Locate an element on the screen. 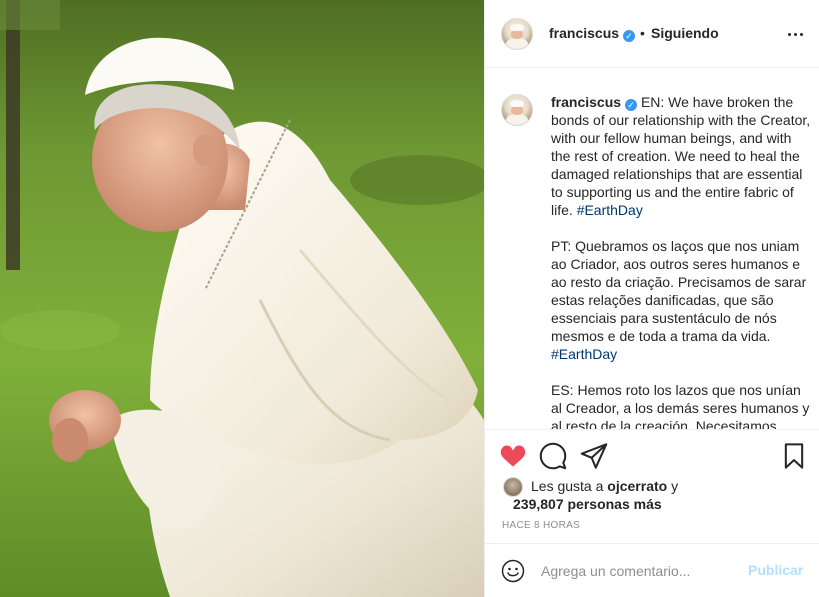 Image resolution: width=819 pixels, height=597 pixels. liker-avatar is located at coordinates (513, 487).